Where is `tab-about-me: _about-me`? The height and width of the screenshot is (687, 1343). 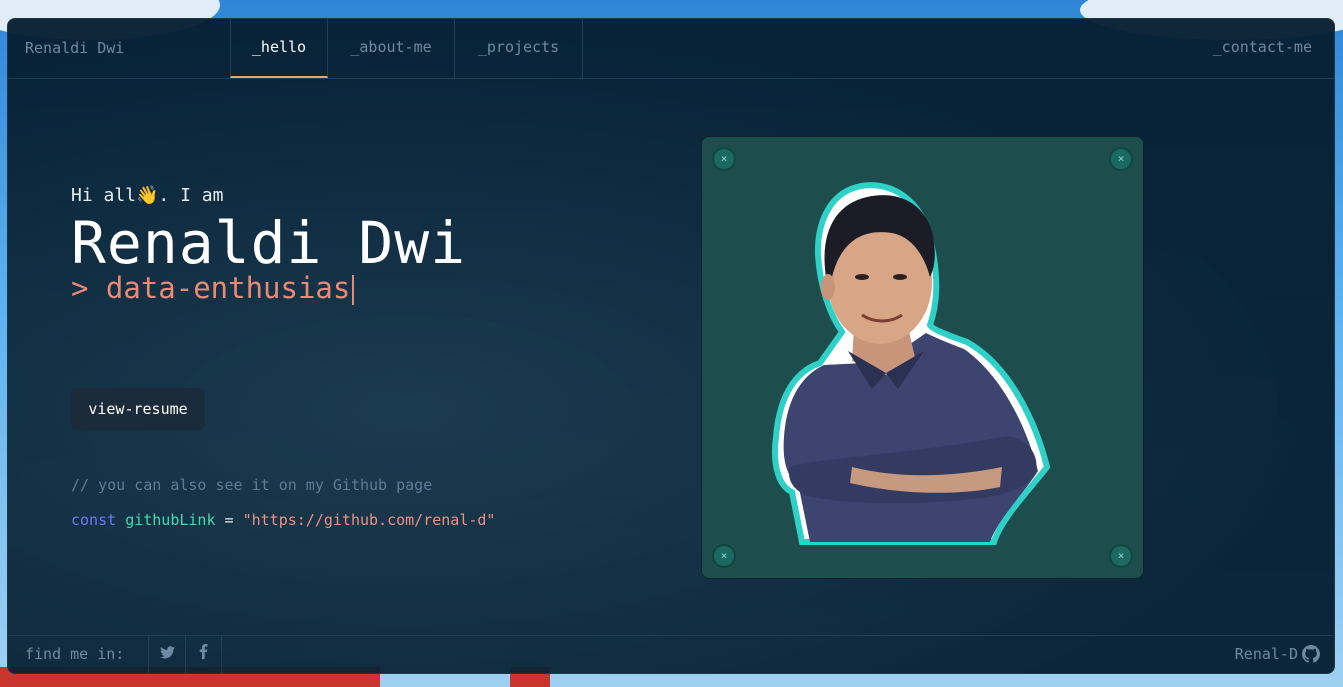
tab-about-me: _about-me is located at coordinates (391, 48).